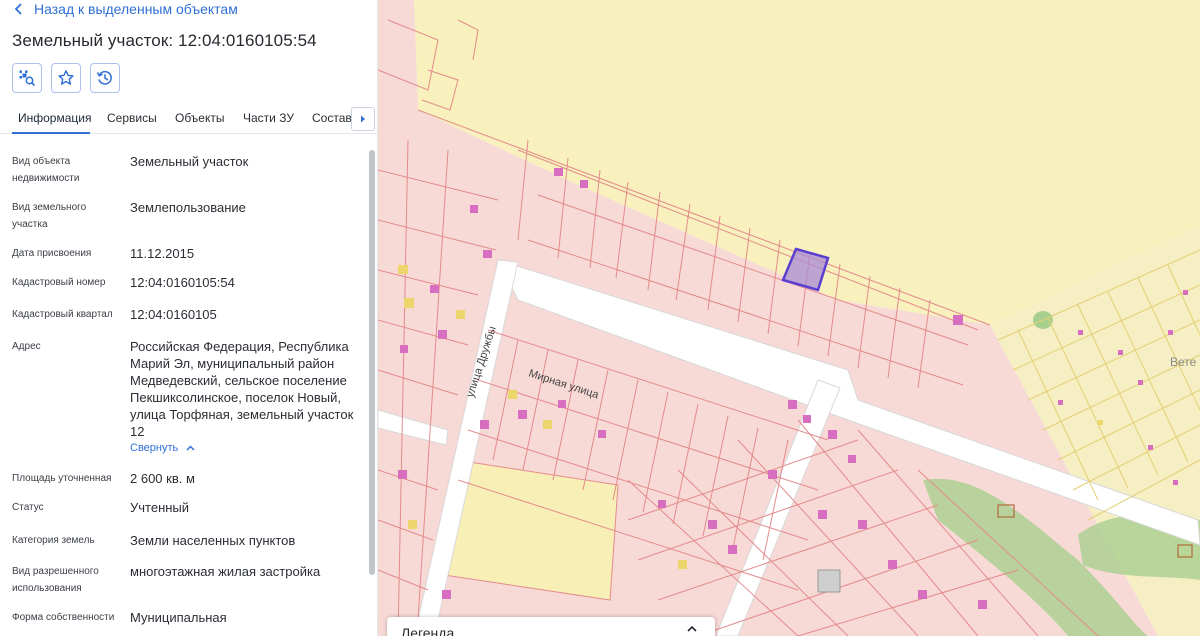 The height and width of the screenshot is (636, 1200). What do you see at coordinates (160, 507) in the screenshot?
I see `field-value: Учтенный` at bounding box center [160, 507].